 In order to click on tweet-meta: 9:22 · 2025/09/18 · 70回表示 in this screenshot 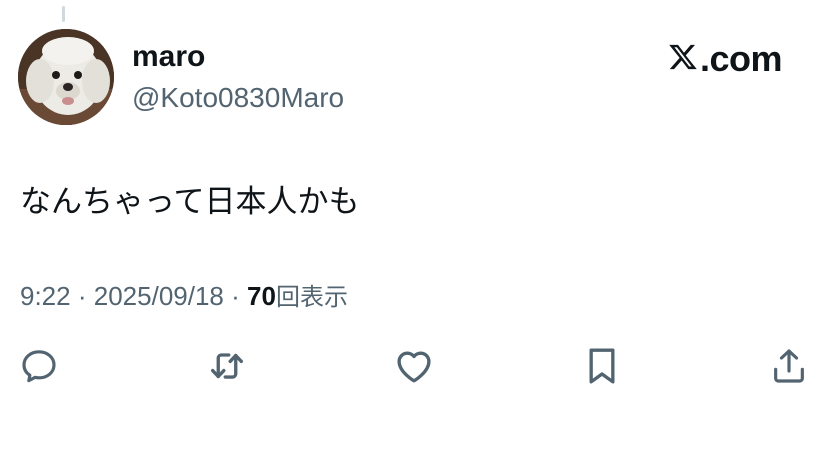, I will do `click(184, 296)`.